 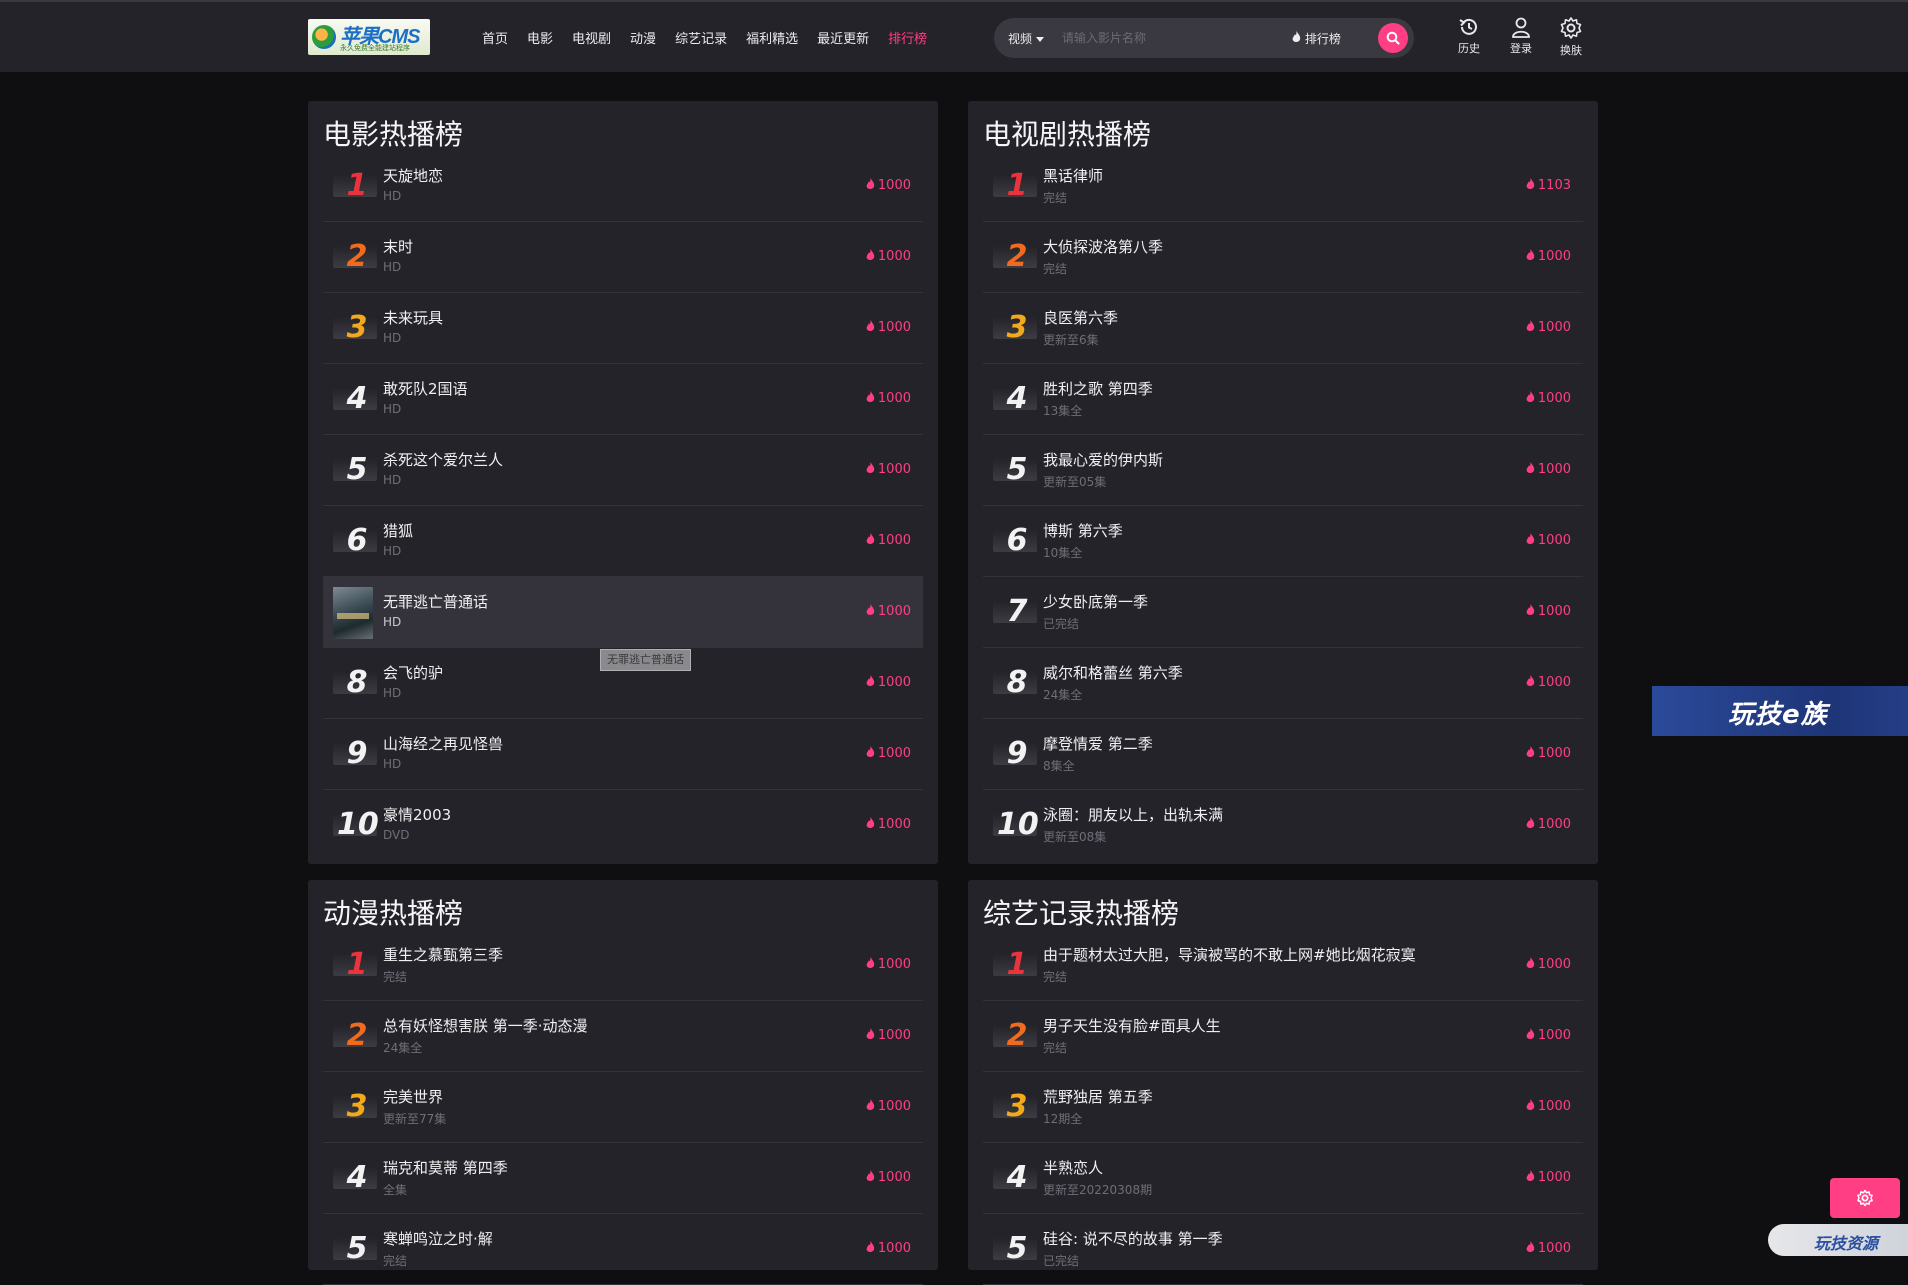 I want to click on ranking-item: 9 摩登情爱 第二季 8集全 1000, so click(x=1283, y=754).